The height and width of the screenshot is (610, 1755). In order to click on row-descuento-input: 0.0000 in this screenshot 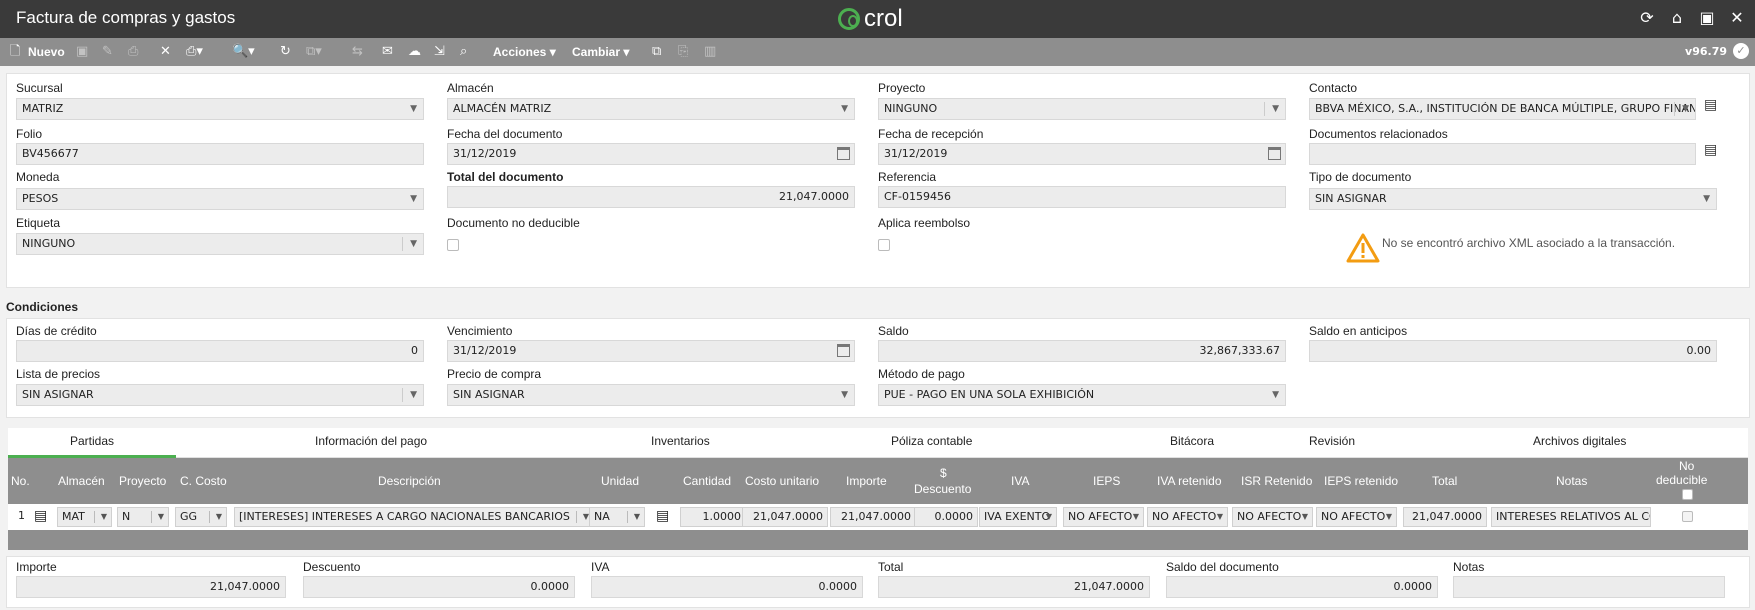, I will do `click(946, 517)`.